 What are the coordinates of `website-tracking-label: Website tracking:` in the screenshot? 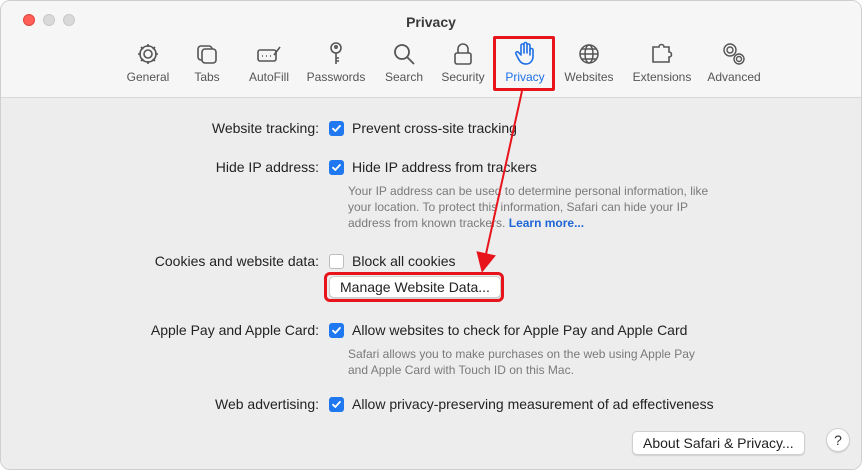 It's located at (265, 128).